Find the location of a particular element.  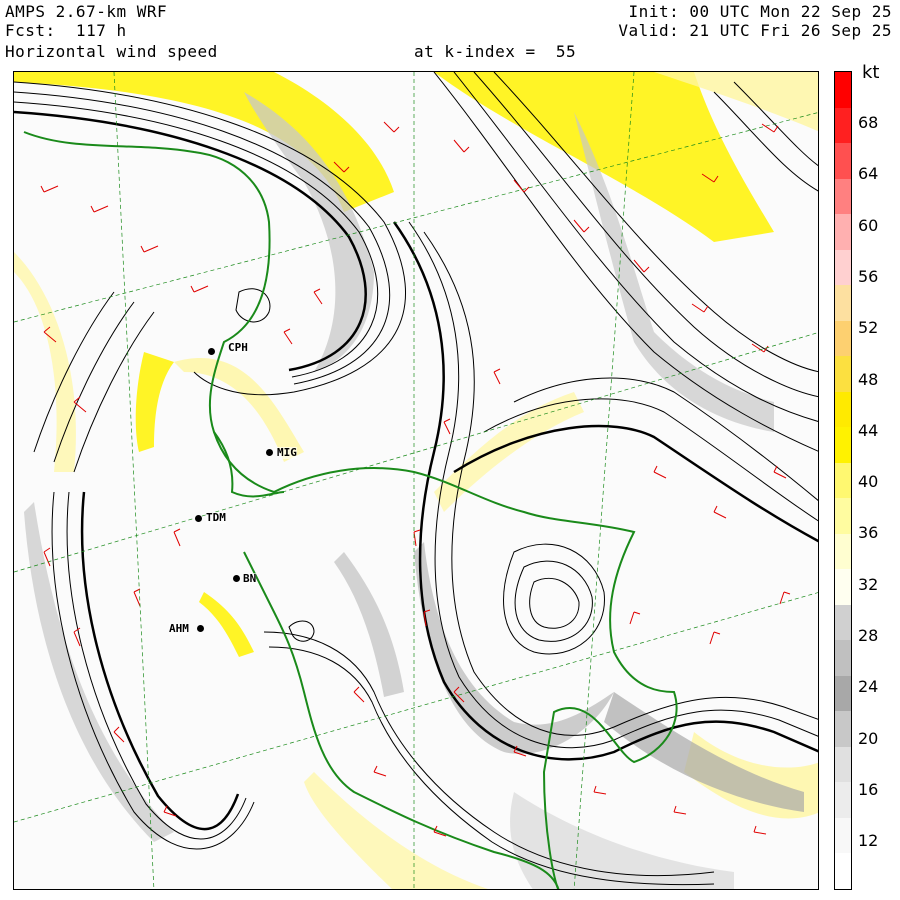

station-cph-label: CPH is located at coordinates (238, 347).